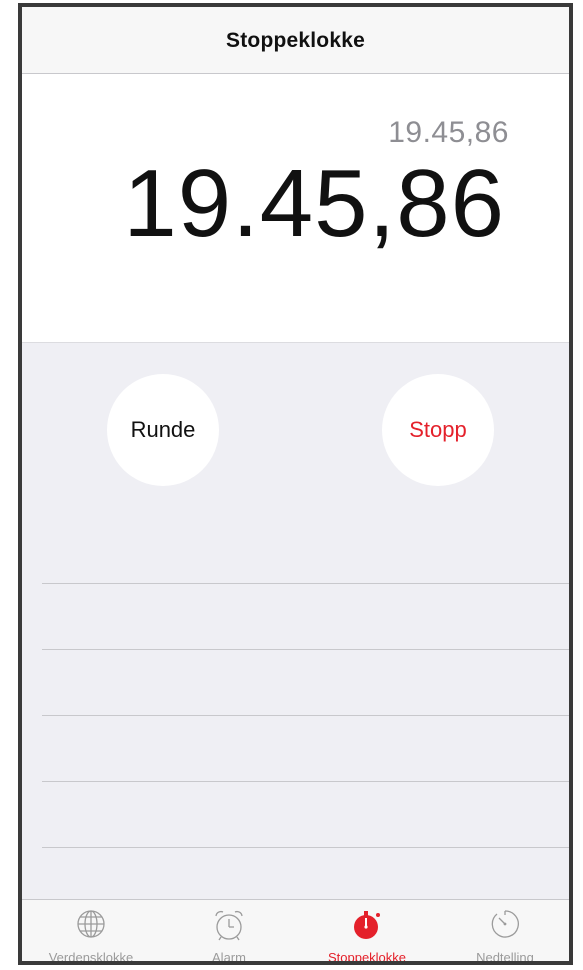  I want to click on tab-alarm: Alarm, so click(229, 932).